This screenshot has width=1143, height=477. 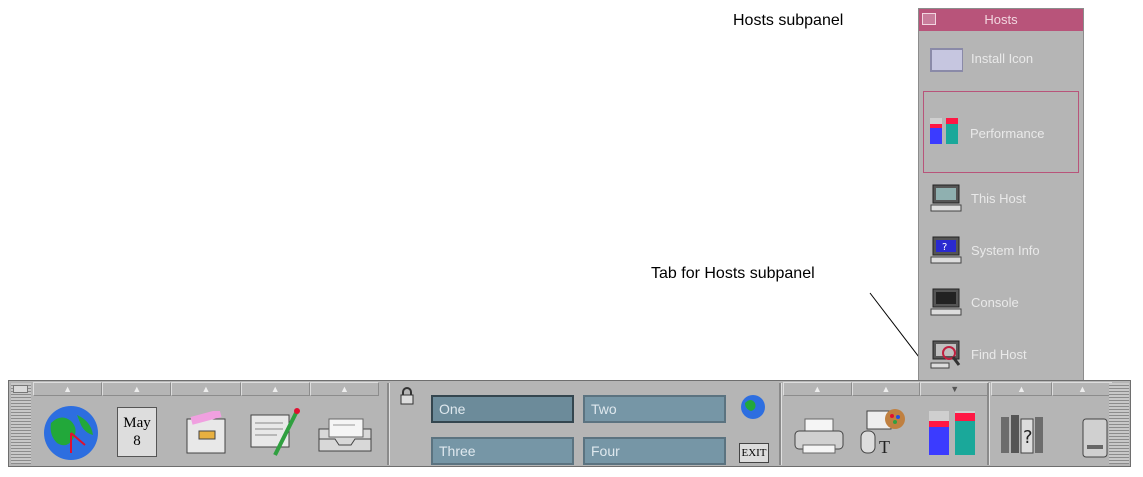 What do you see at coordinates (1007, 133) in the screenshot?
I see `subpanel-item-label: Performance` at bounding box center [1007, 133].